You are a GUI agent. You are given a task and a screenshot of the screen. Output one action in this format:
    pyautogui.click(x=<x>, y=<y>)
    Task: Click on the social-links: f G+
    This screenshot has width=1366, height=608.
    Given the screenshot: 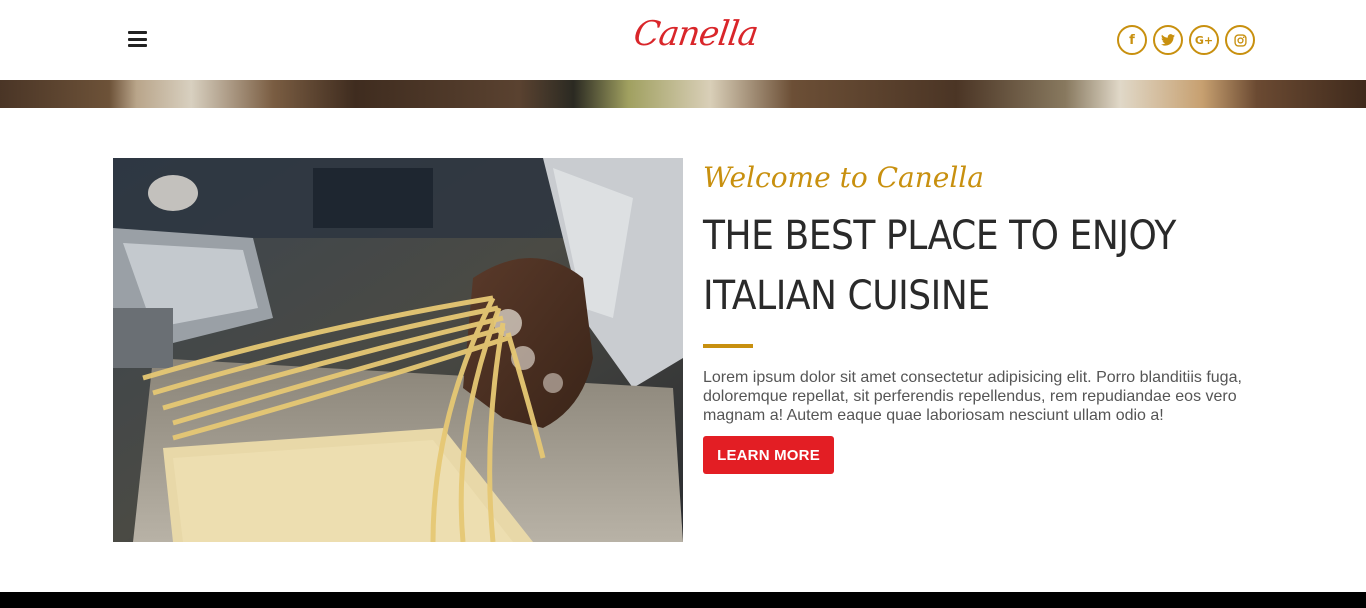 What is the action you would take?
    pyautogui.click(x=1186, y=40)
    